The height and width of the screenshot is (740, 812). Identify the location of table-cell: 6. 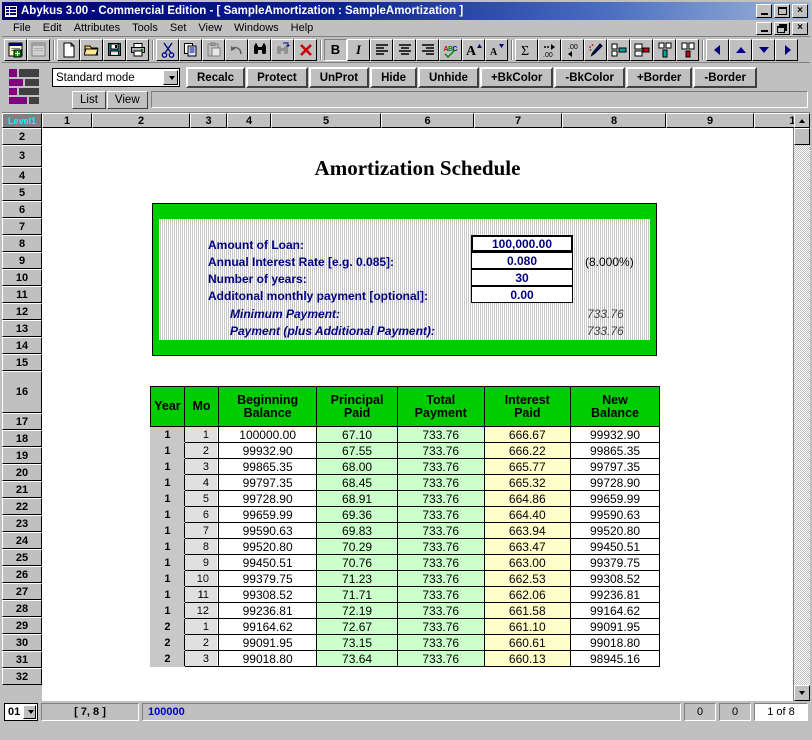
(201, 514).